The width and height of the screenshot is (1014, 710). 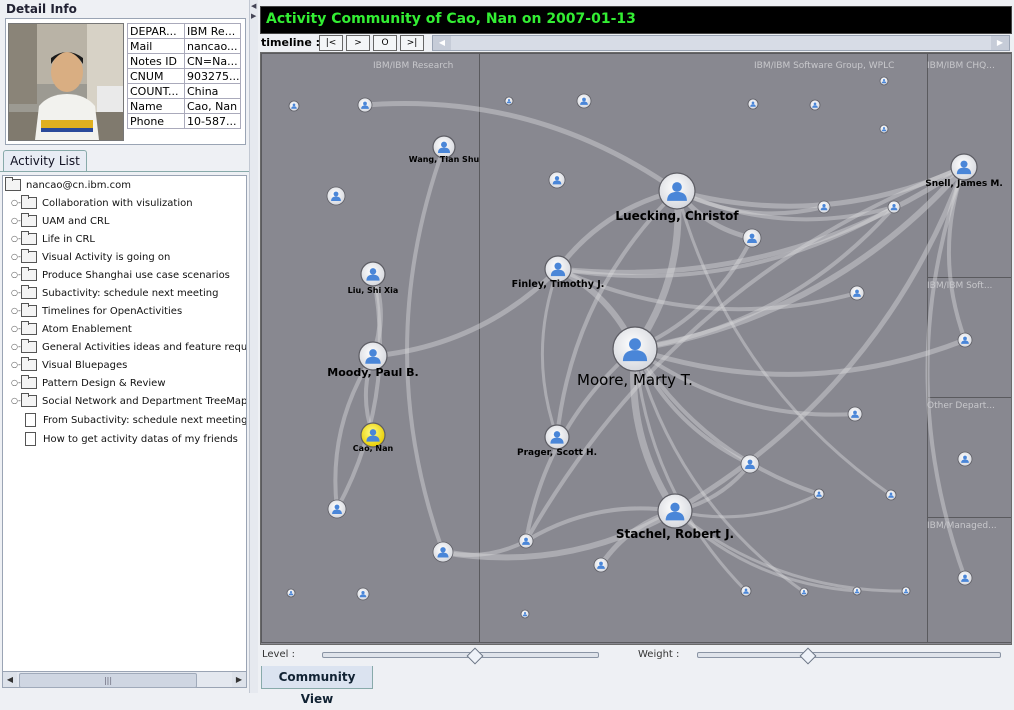 What do you see at coordinates (10, 679) in the screenshot?
I see `scroll-left-icon: ◀` at bounding box center [10, 679].